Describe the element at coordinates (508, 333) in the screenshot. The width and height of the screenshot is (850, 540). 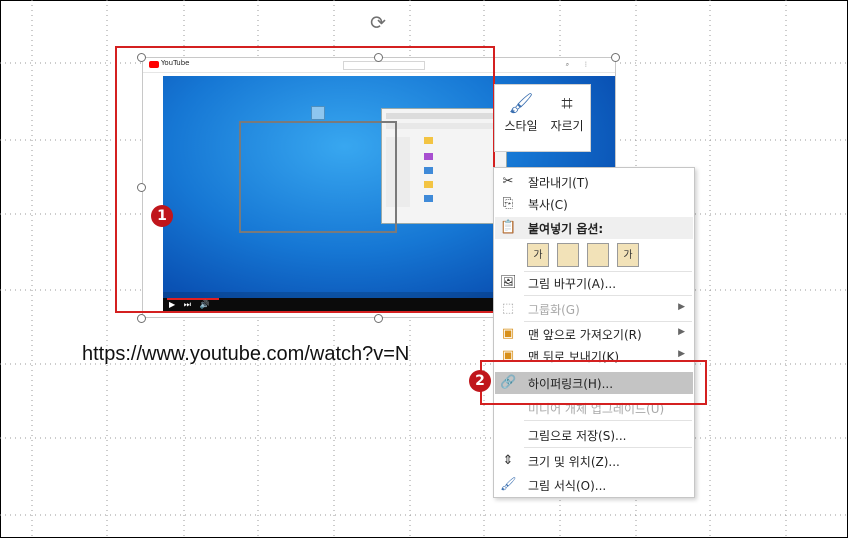
I see `bring-front-icon: ▣` at that location.